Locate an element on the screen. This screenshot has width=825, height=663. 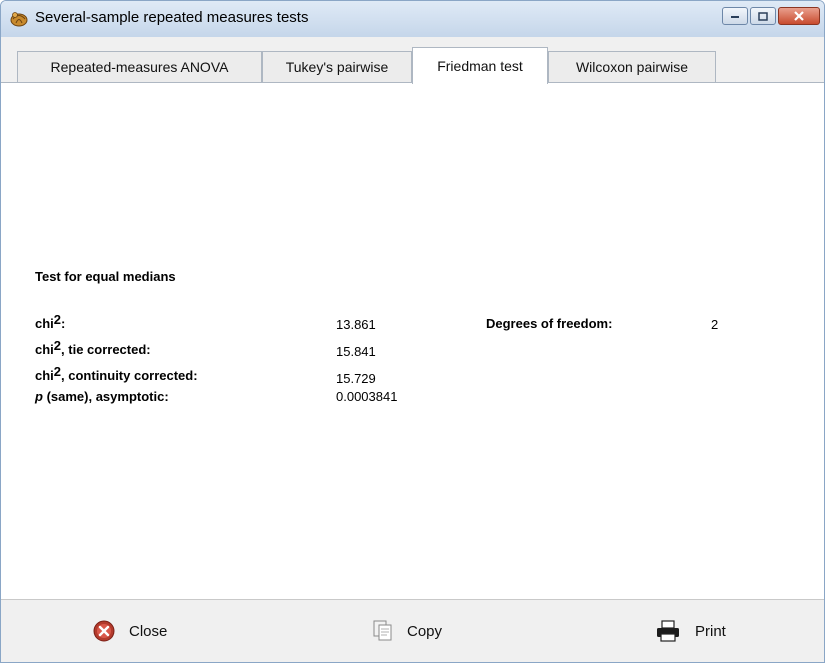
minimize-button is located at coordinates (735, 16).